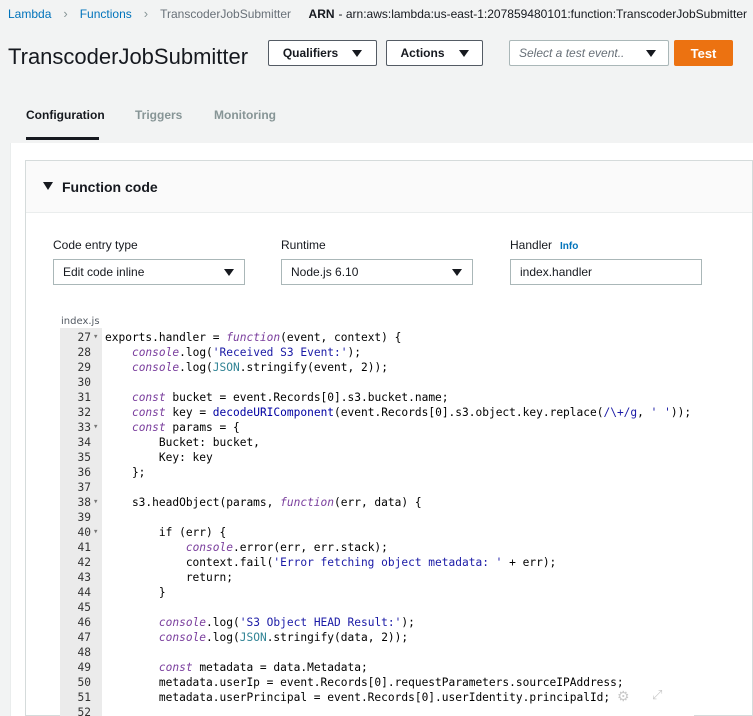  I want to click on line-number: 46, so click(84, 622).